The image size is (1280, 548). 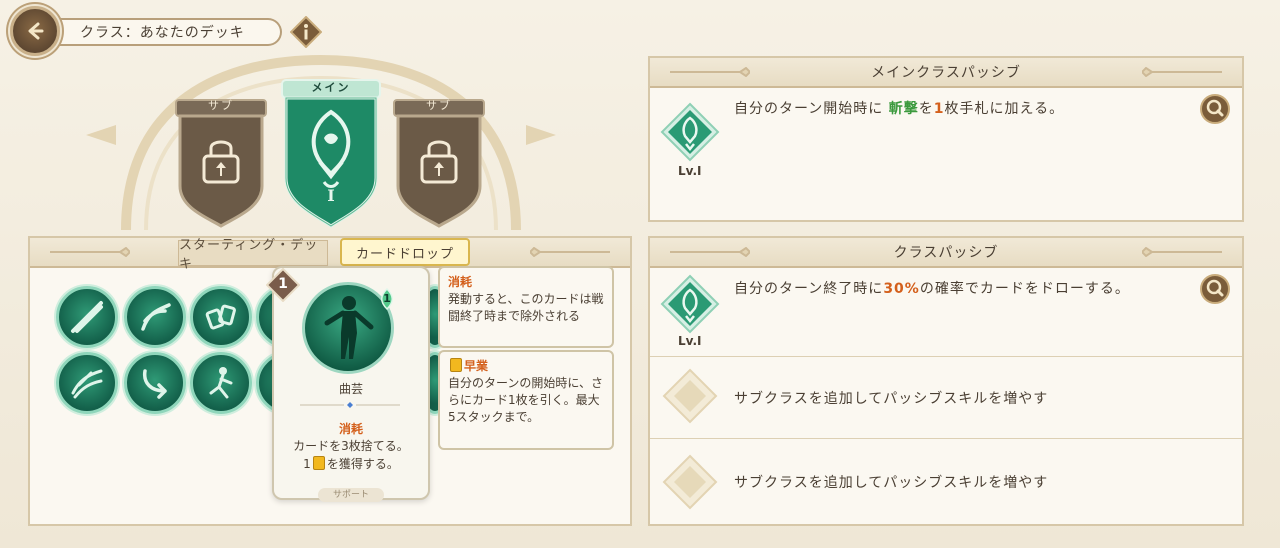 What do you see at coordinates (165, 32) in the screenshot?
I see `page-title: クラス：あなたのデッキ` at bounding box center [165, 32].